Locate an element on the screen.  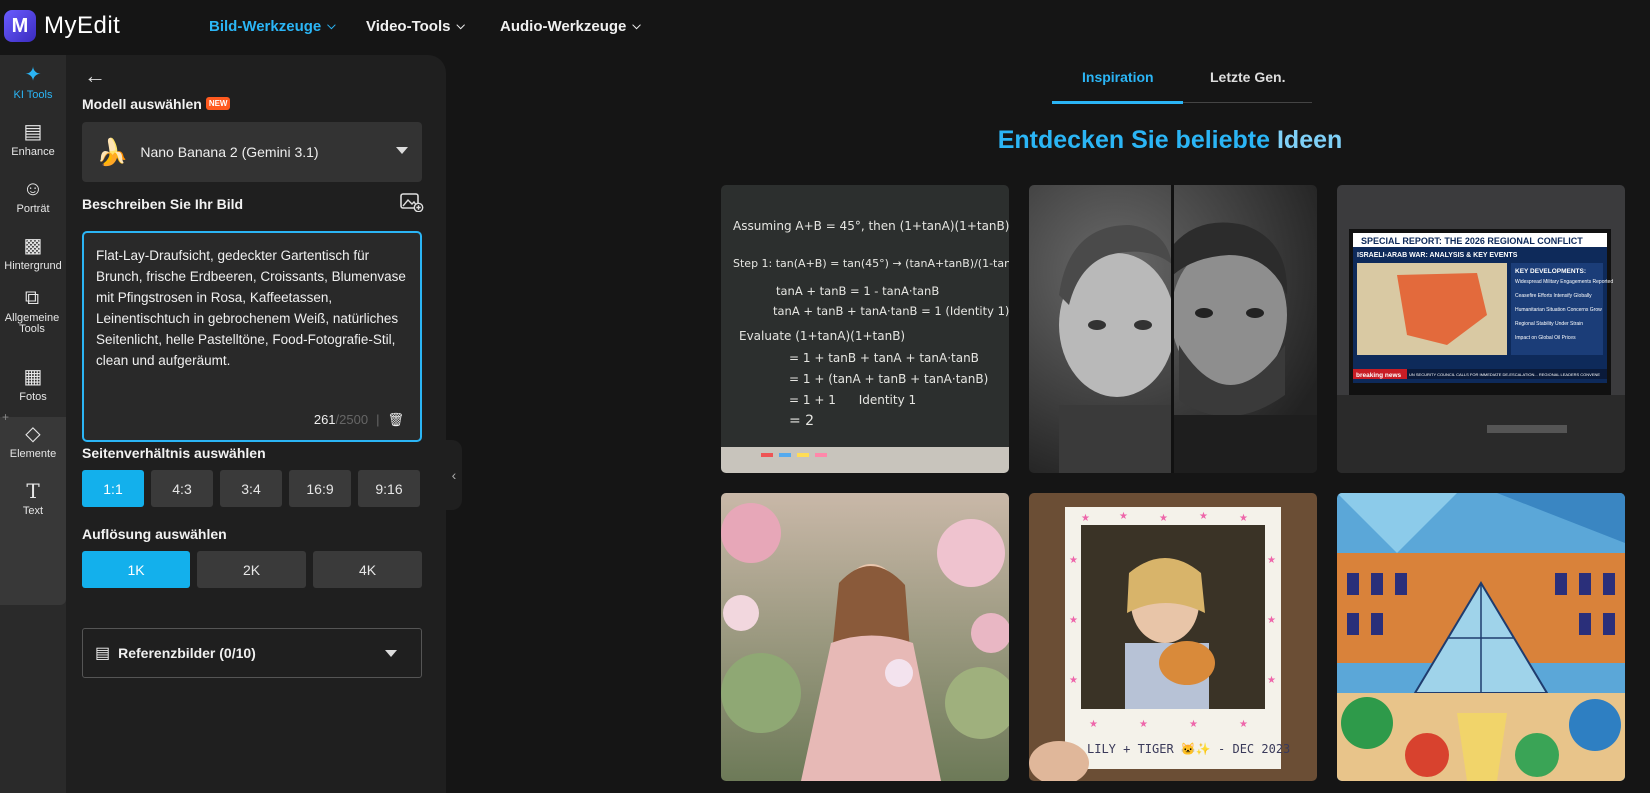
gallery-tabs: Inspiration Letzte Gen. is located at coordinates (1182, 82).